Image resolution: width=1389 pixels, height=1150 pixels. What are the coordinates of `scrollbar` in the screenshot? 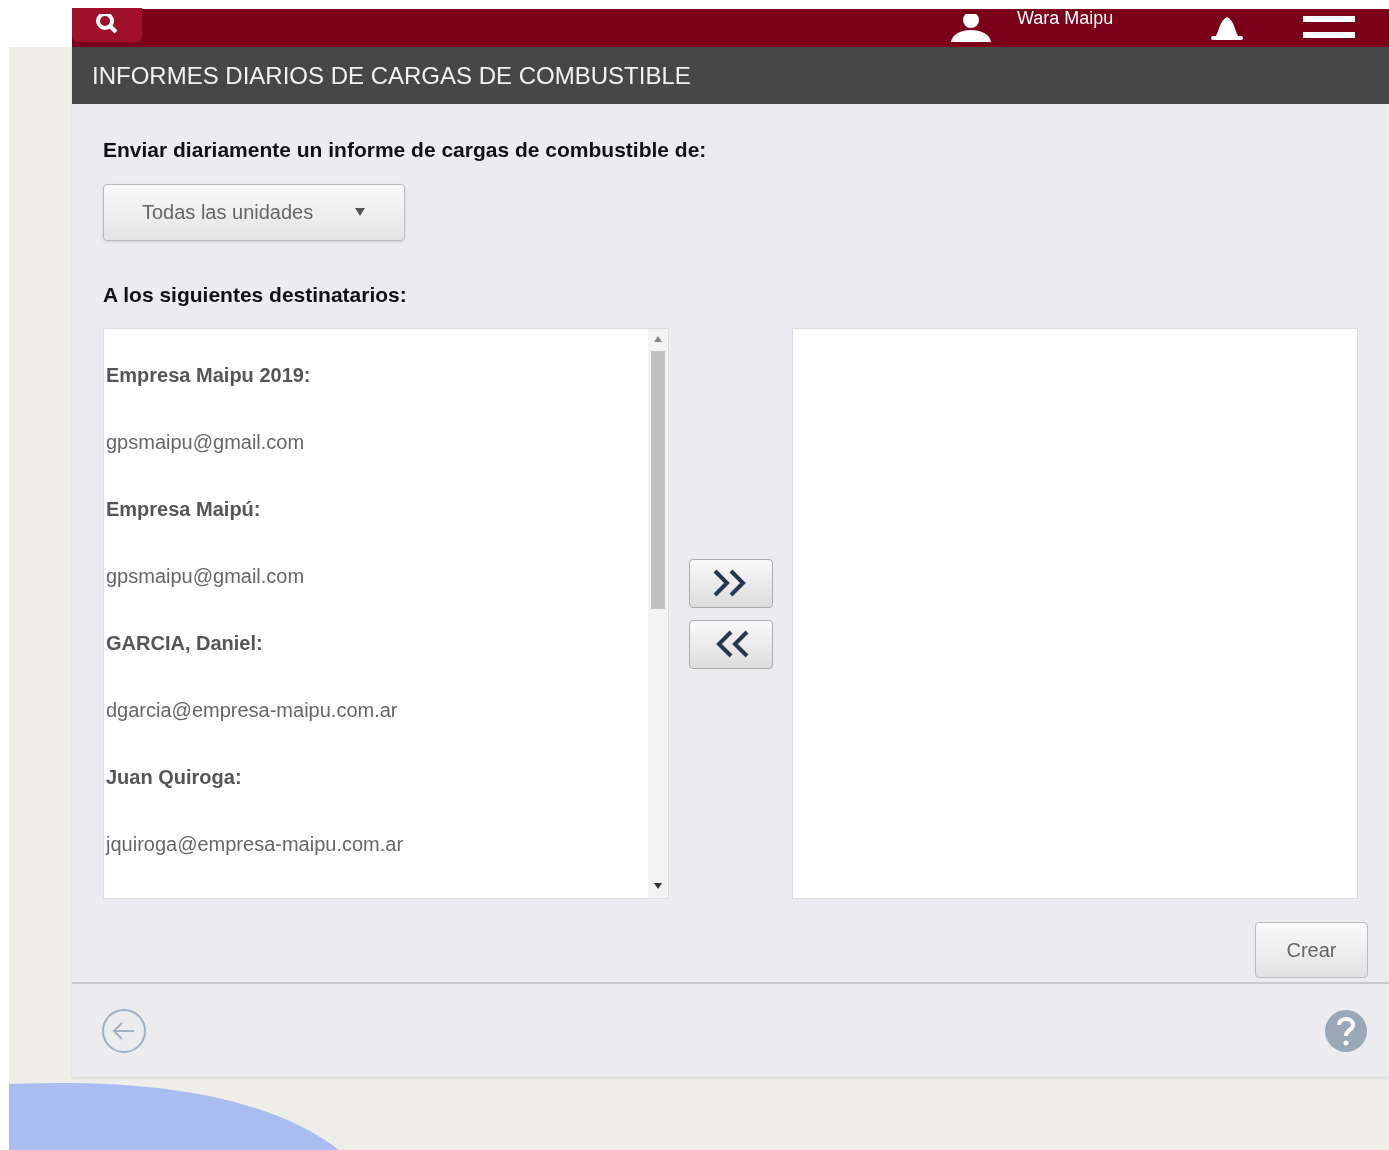 It's located at (658, 613).